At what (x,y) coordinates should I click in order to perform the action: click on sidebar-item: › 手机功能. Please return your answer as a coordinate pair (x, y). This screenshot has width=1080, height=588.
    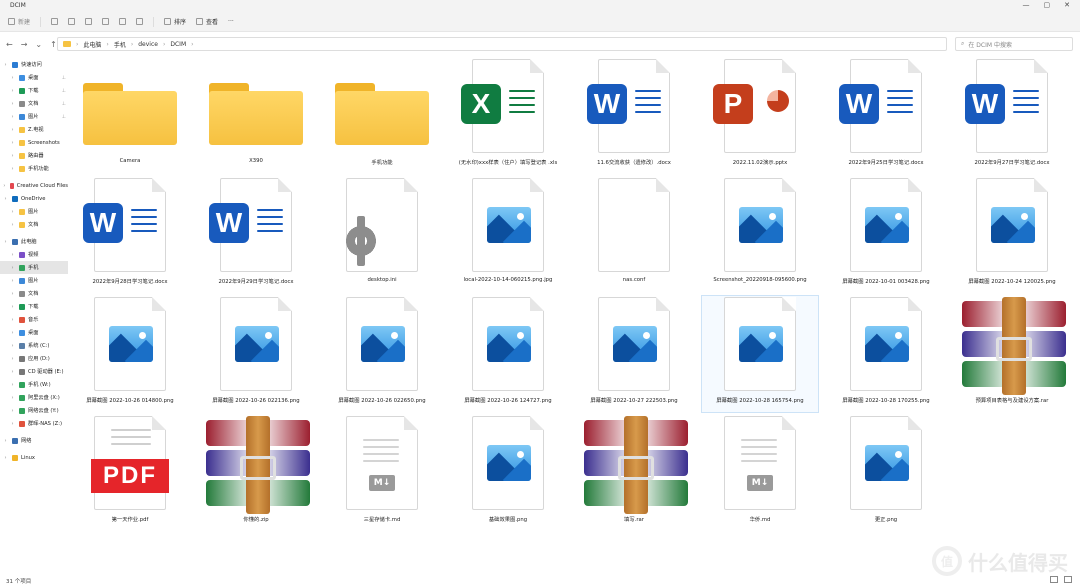
    Looking at the image, I should click on (34, 168).